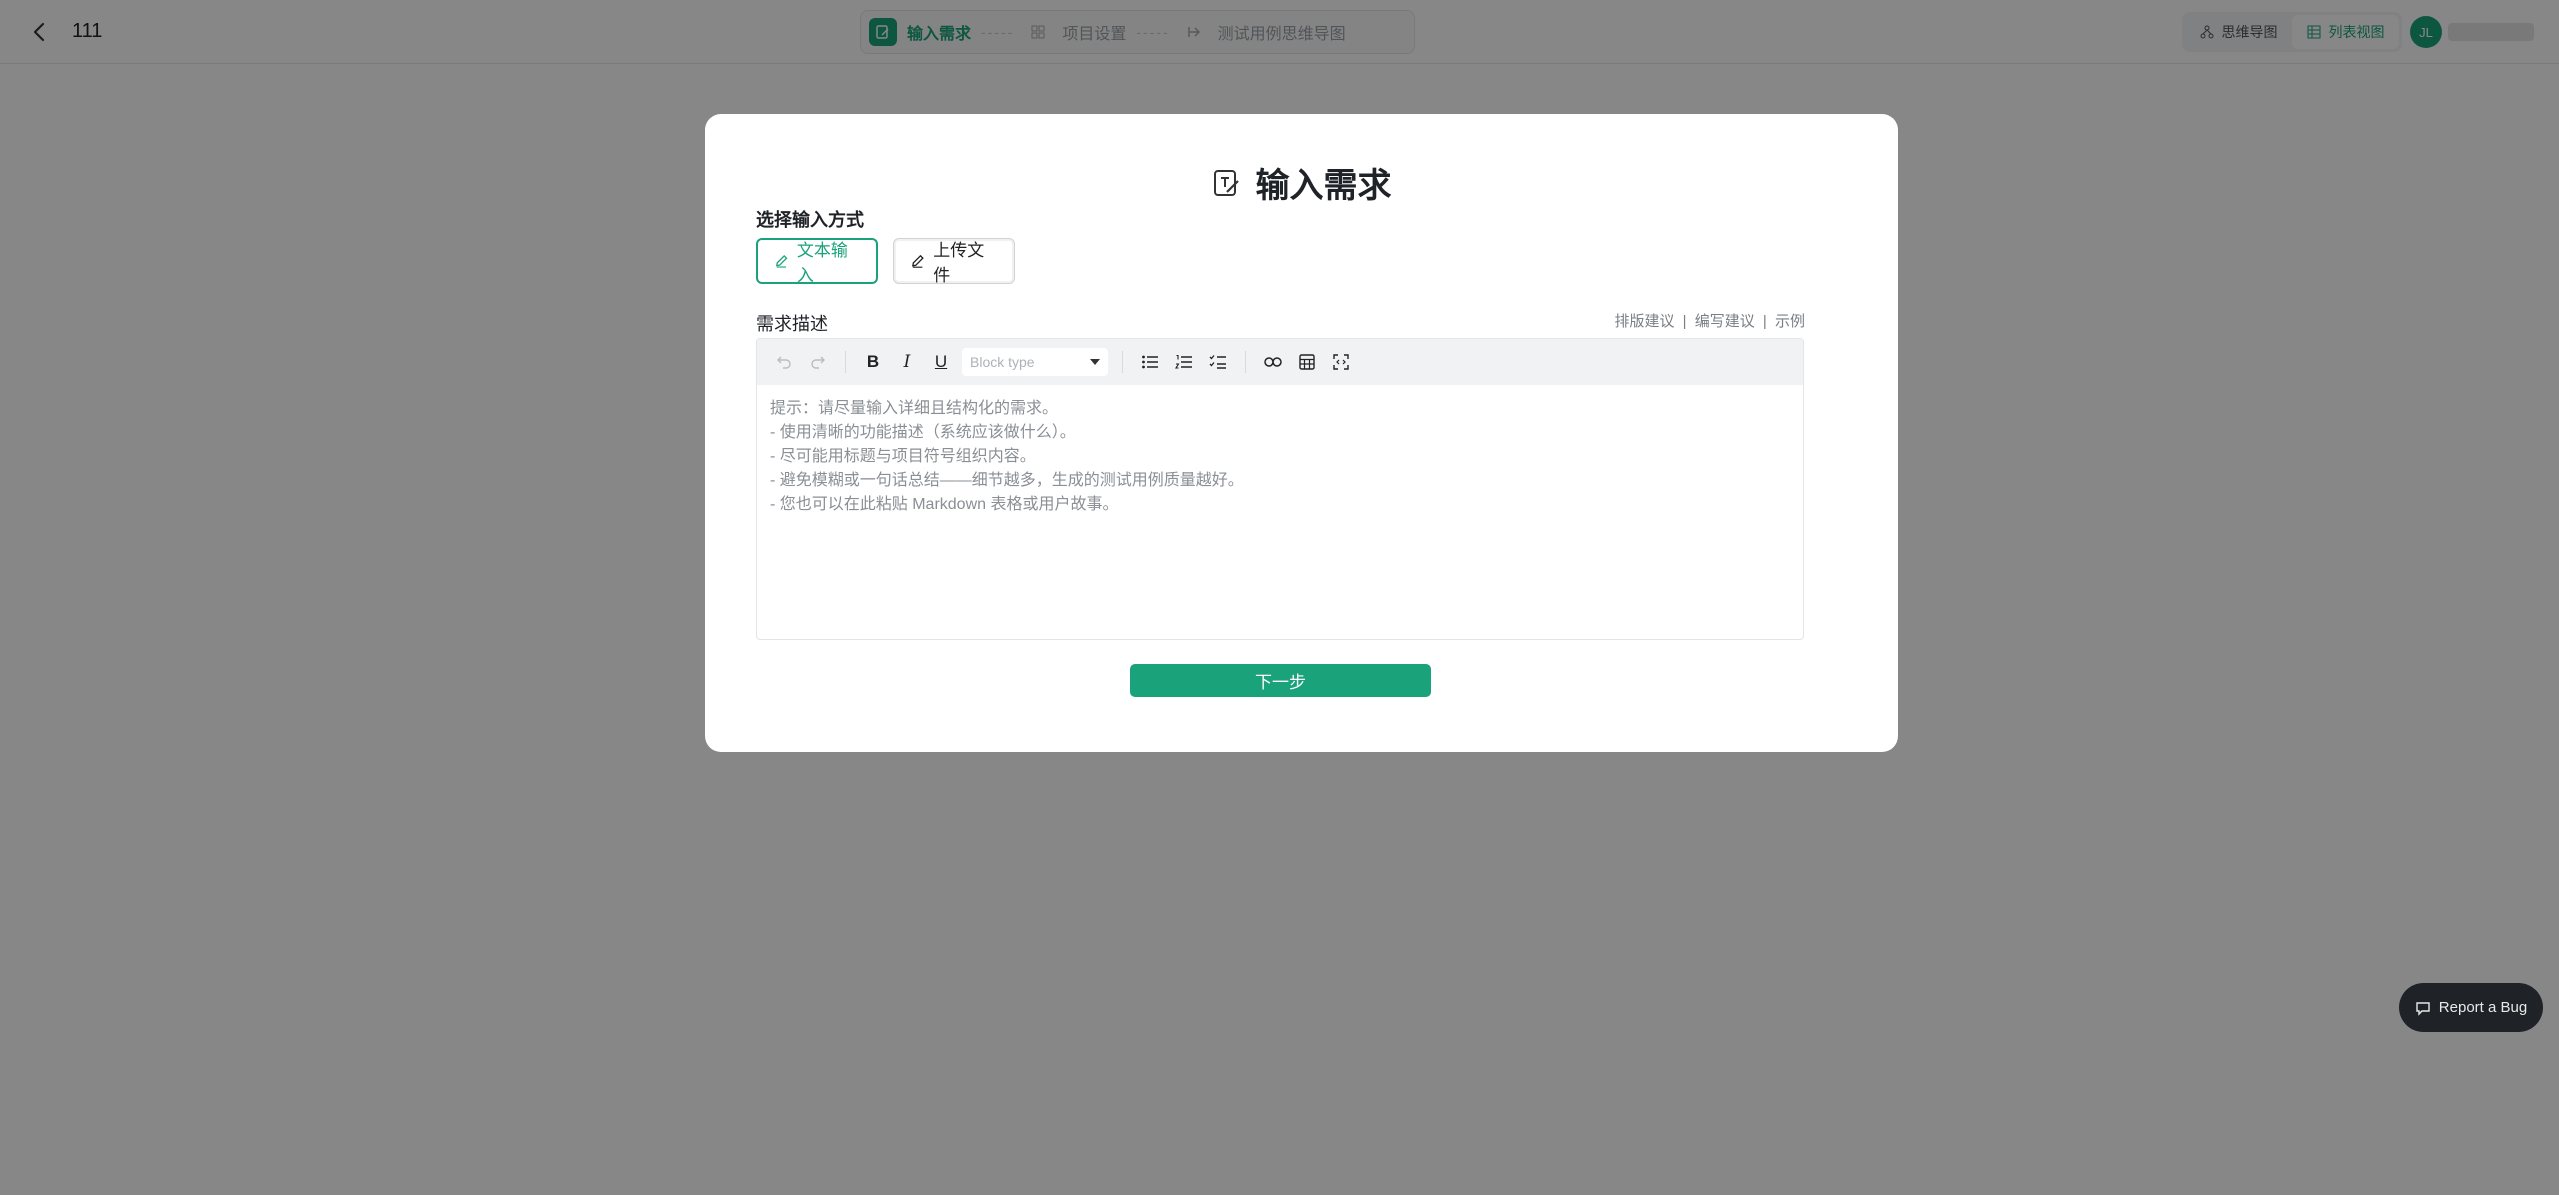  I want to click on bullet-list-icon, so click(1150, 362).